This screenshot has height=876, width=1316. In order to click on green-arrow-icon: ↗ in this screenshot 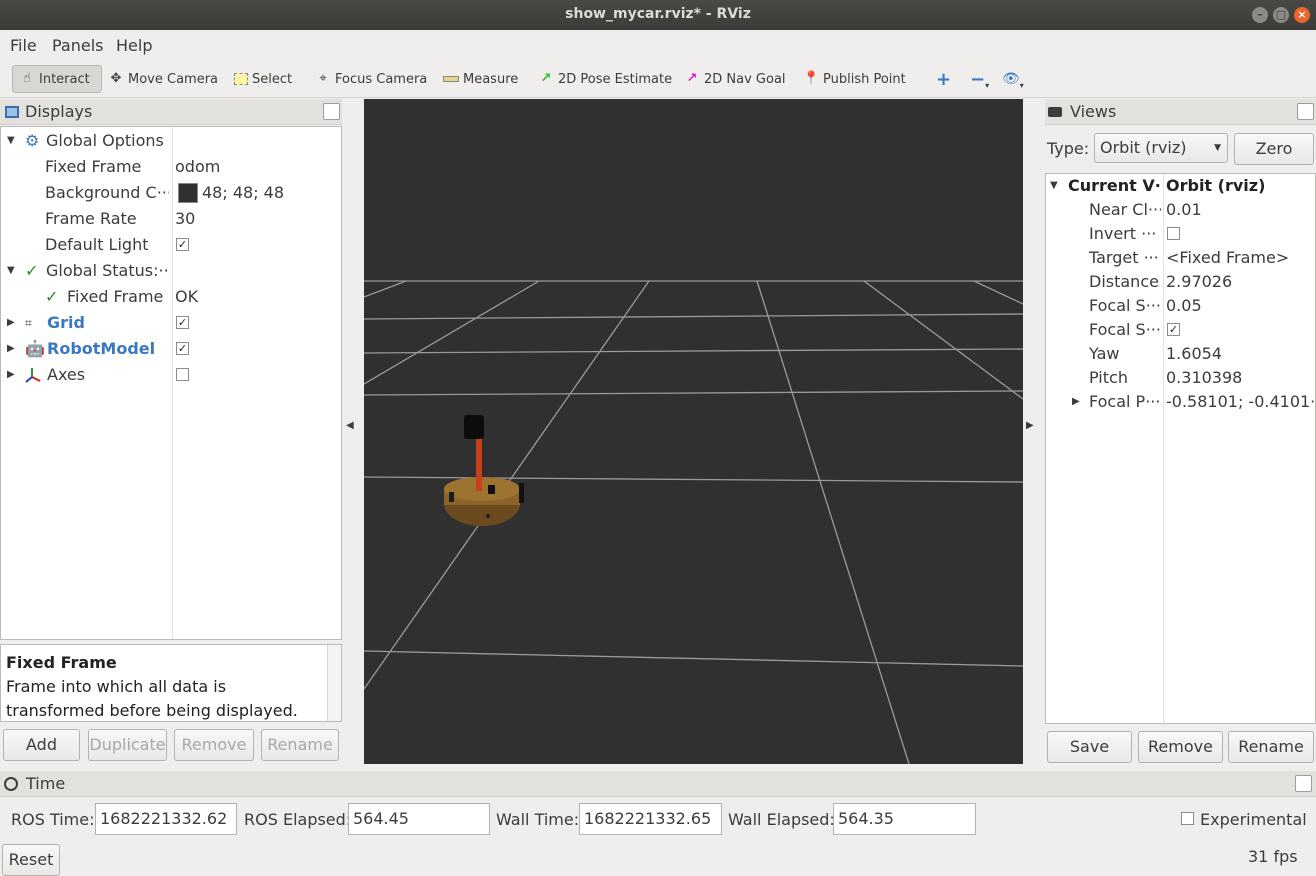, I will do `click(546, 78)`.